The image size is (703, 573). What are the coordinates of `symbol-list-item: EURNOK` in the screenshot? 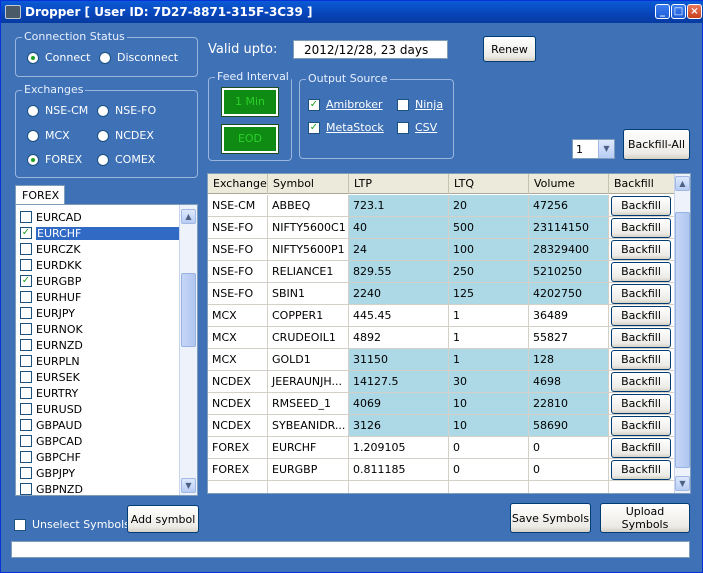 It's located at (100, 329).